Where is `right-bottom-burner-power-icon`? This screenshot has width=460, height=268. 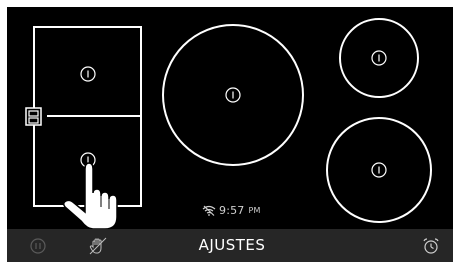
right-bottom-burner-power-icon is located at coordinates (379, 170).